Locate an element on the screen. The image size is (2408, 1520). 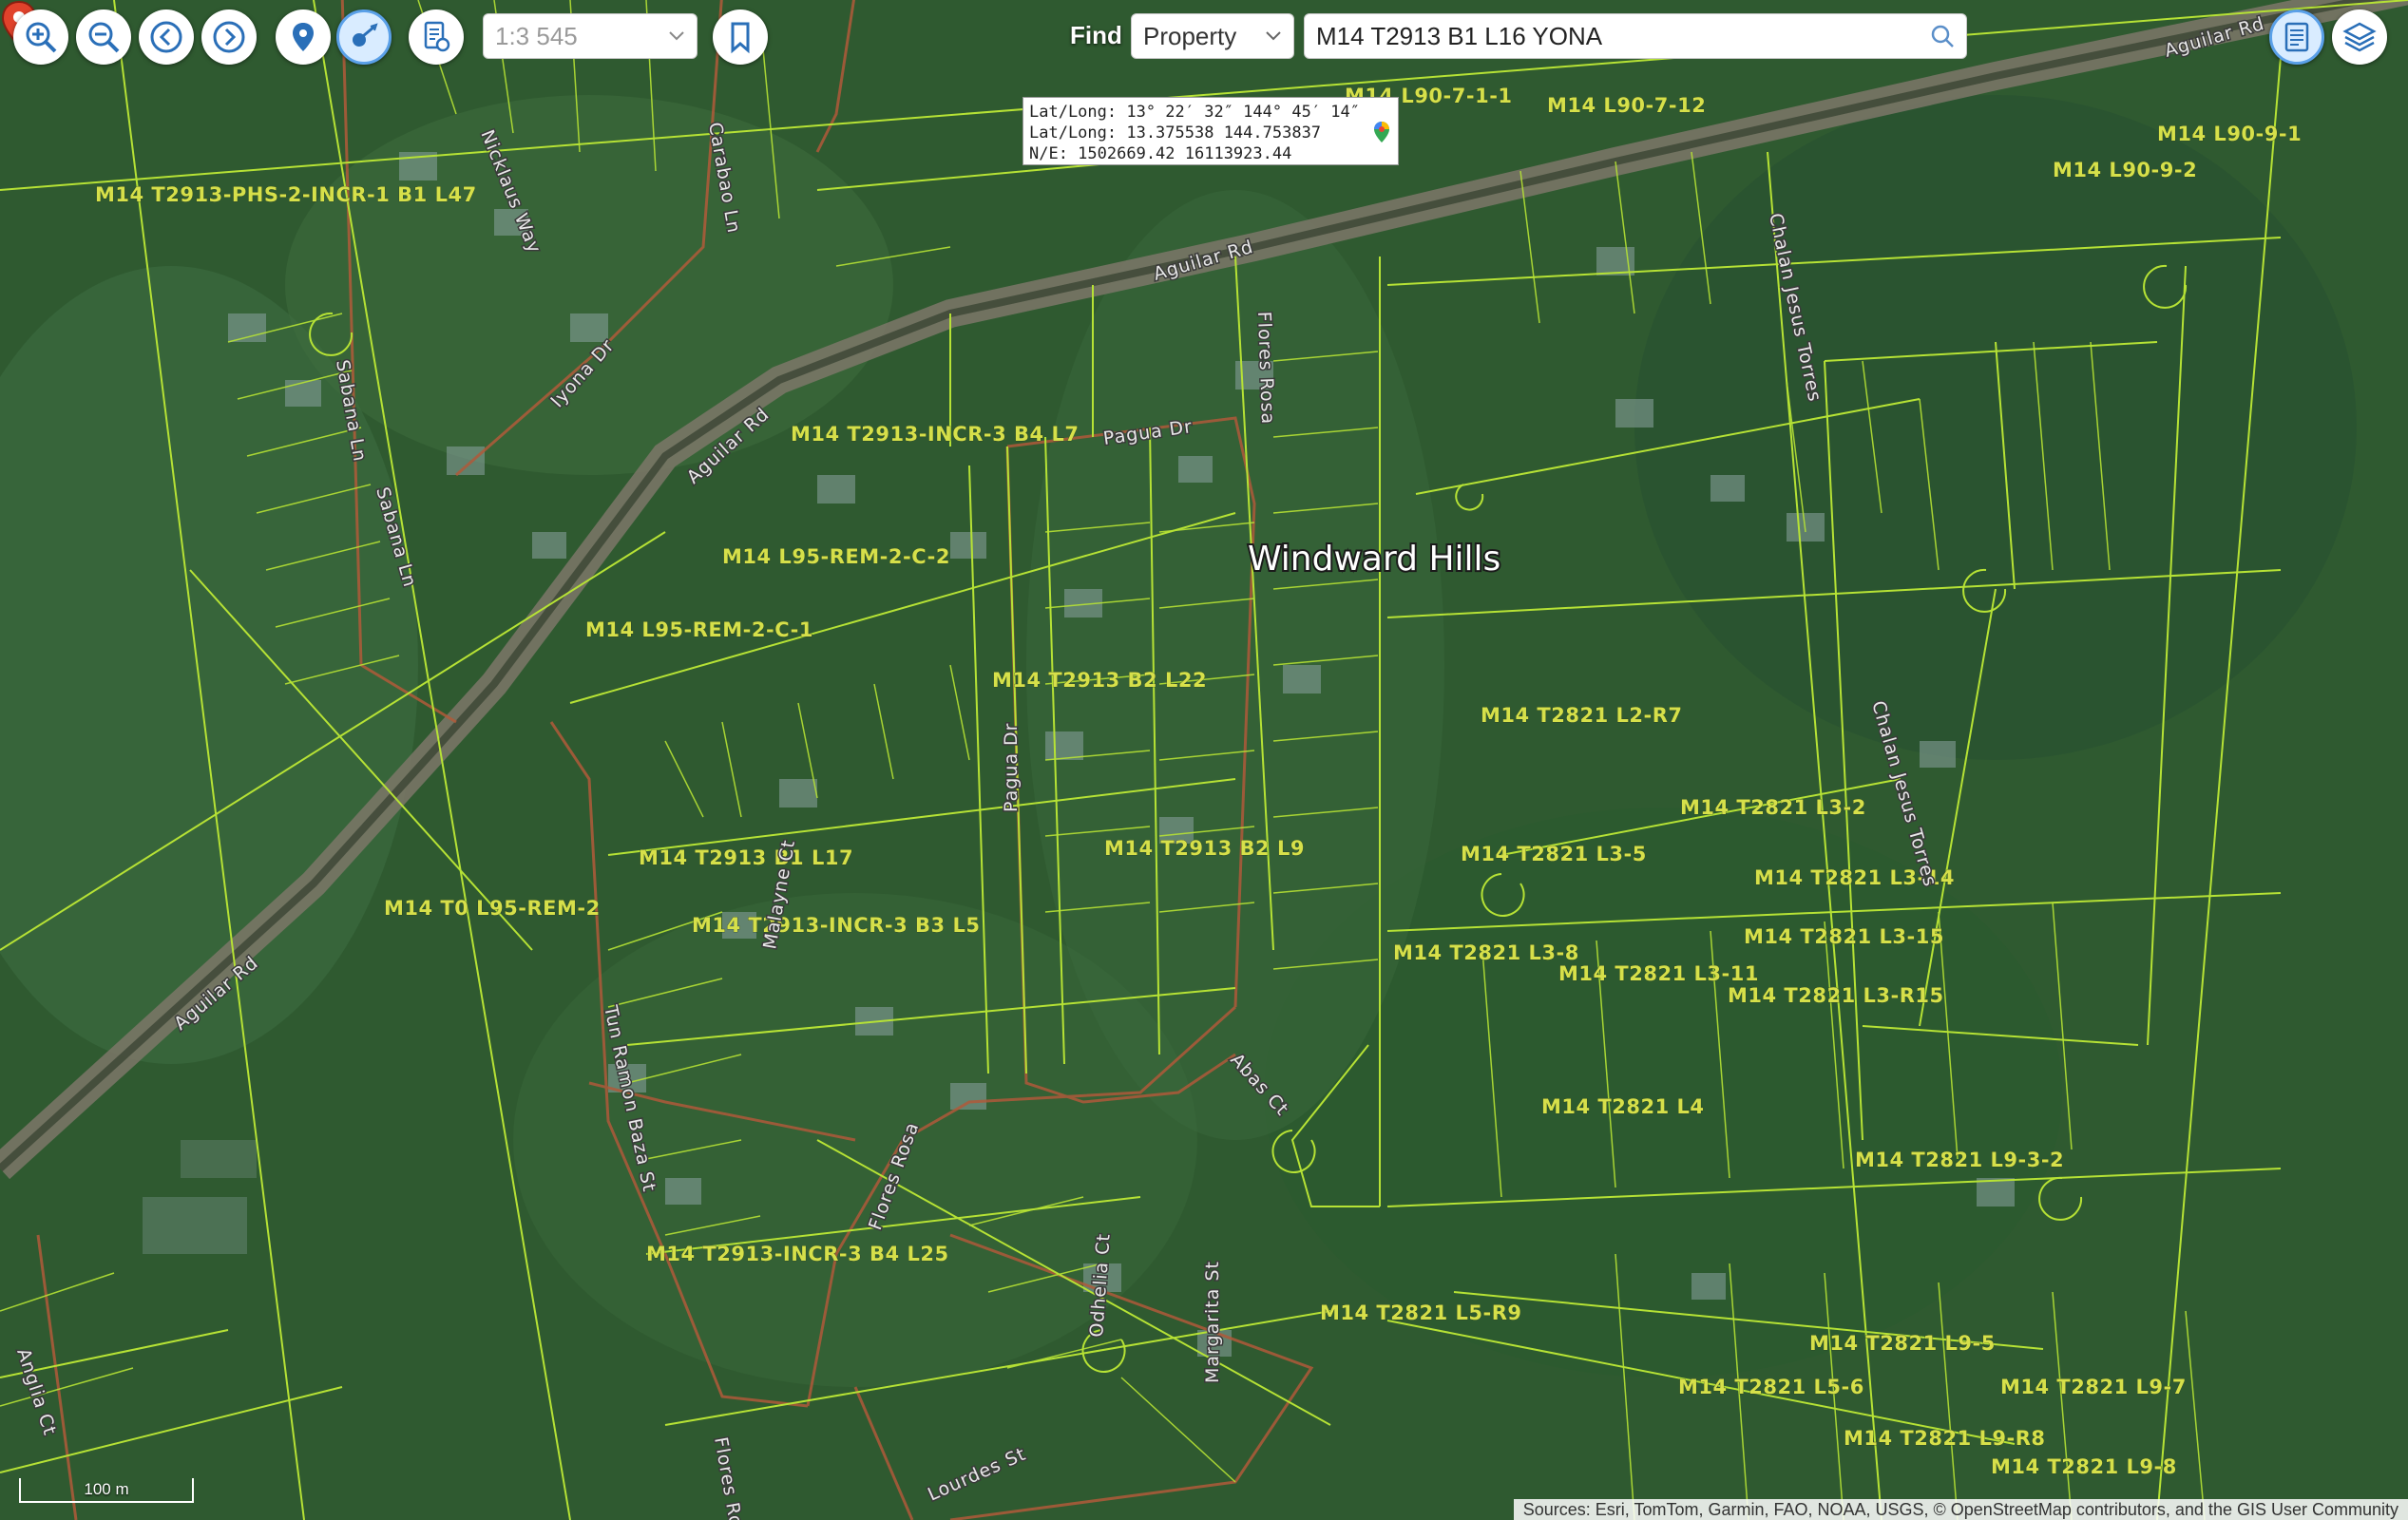
parcel-label: M14 T2913 B2 L9 is located at coordinates (1204, 848).